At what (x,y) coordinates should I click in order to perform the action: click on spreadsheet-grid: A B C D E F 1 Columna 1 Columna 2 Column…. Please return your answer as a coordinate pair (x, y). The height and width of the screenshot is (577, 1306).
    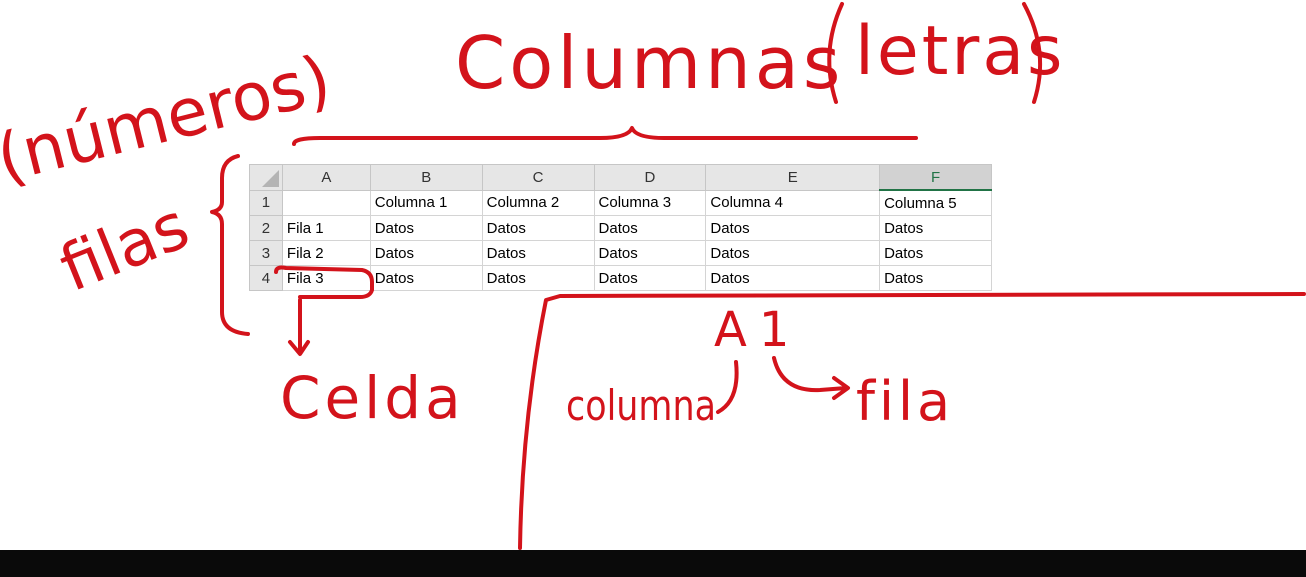
    Looking at the image, I should click on (620, 227).